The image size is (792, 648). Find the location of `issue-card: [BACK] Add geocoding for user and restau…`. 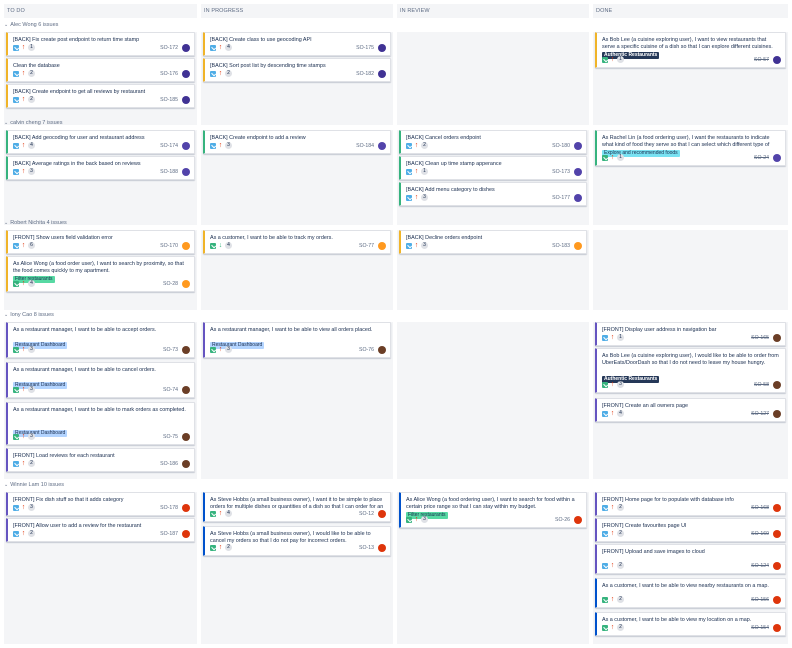

issue-card: [BACK] Add geocoding for user and restau… is located at coordinates (100, 142).